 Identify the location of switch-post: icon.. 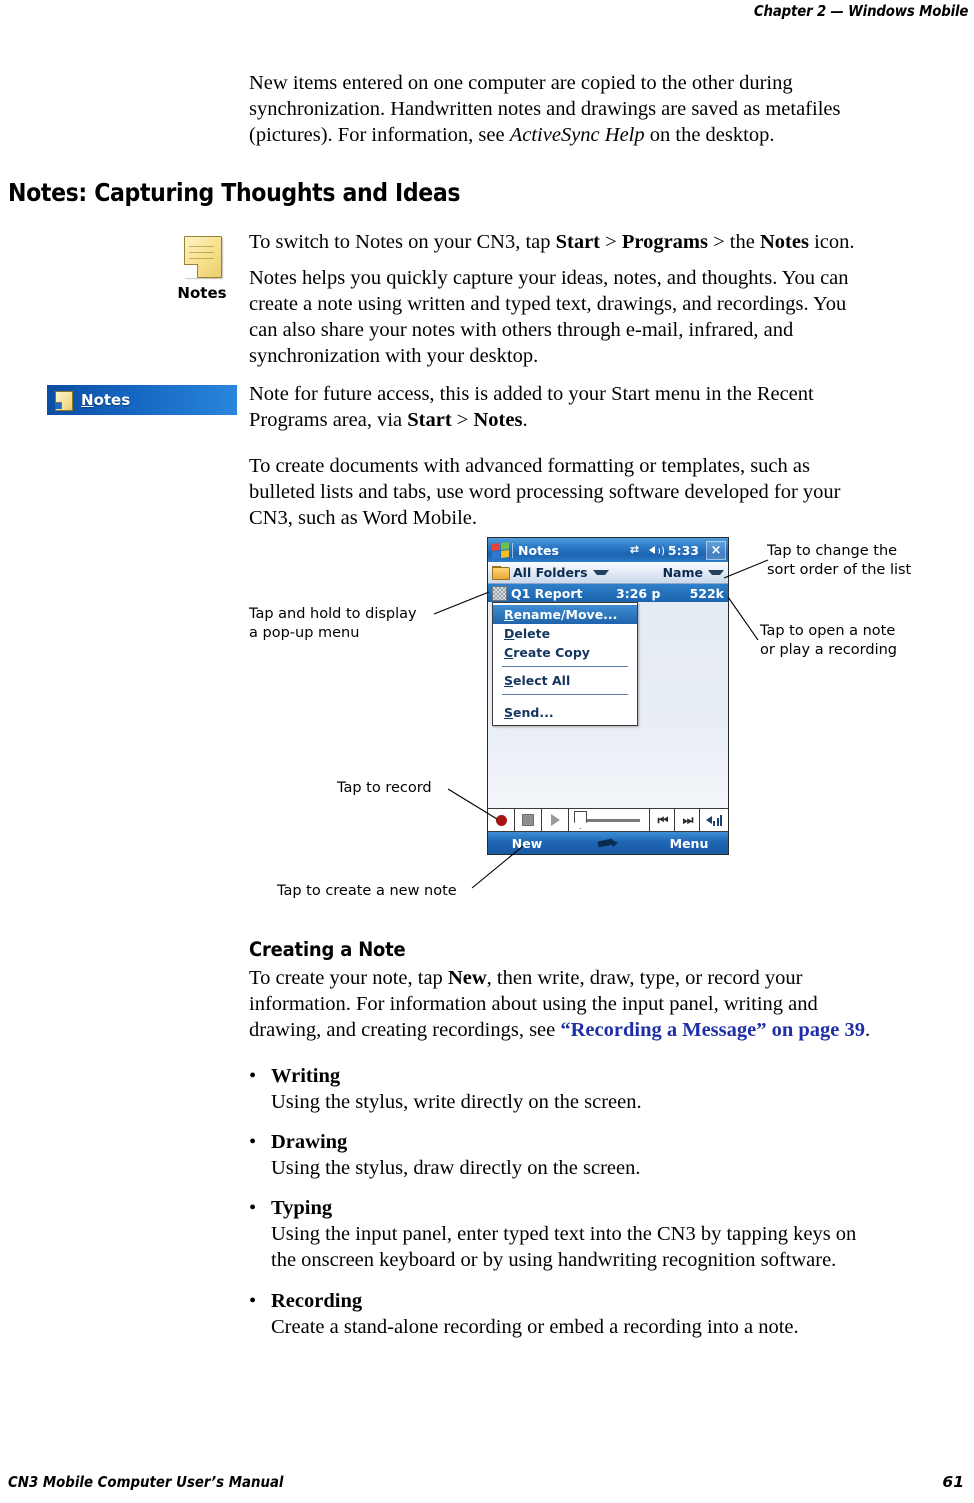
(831, 242).